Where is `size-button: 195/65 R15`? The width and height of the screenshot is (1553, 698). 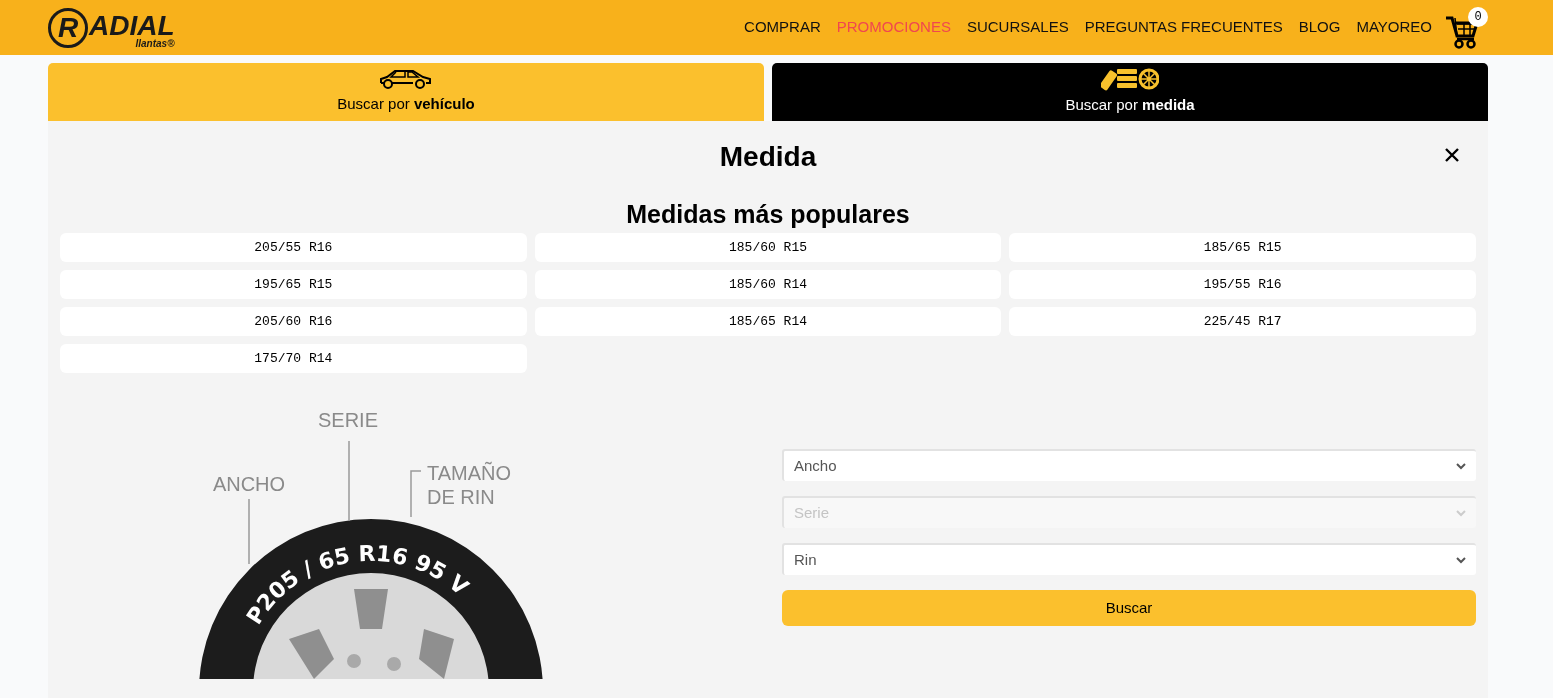
size-button: 195/65 R15 is located at coordinates (293, 284).